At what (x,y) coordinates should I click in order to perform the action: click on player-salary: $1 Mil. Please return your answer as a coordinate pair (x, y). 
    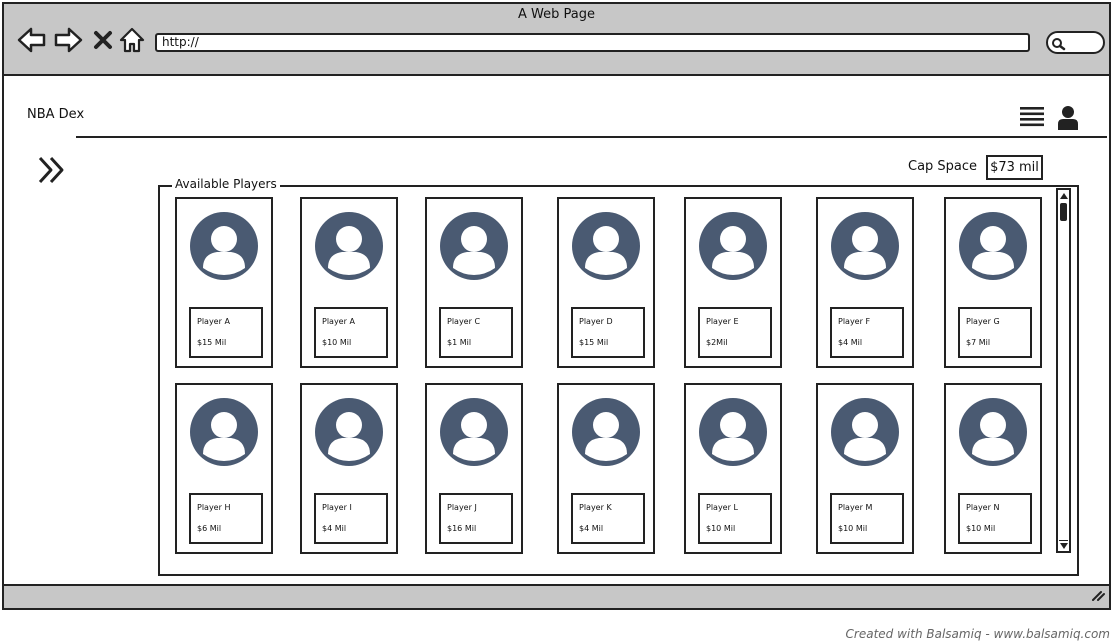
    Looking at the image, I should click on (459, 342).